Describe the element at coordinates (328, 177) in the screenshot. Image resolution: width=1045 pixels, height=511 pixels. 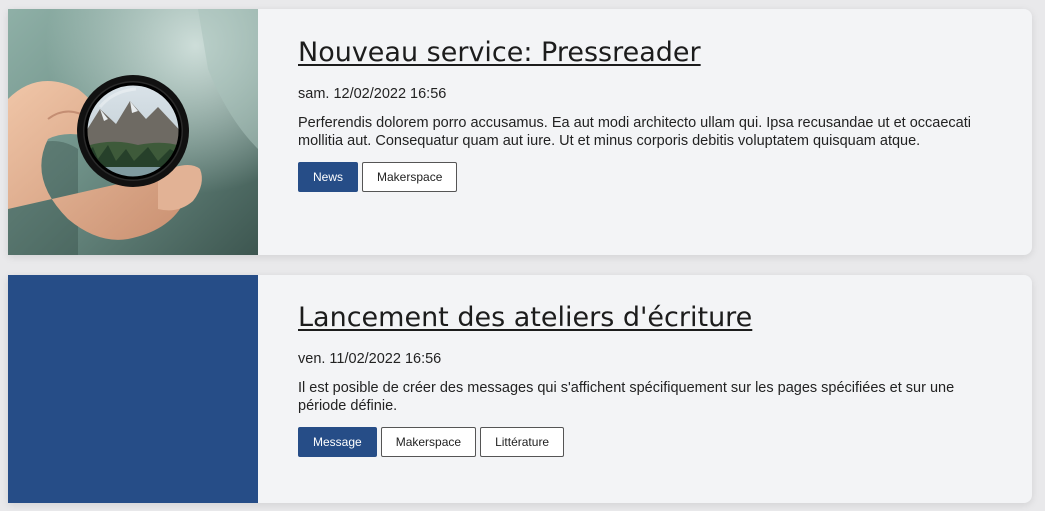
I see `tag-news-button: News` at that location.